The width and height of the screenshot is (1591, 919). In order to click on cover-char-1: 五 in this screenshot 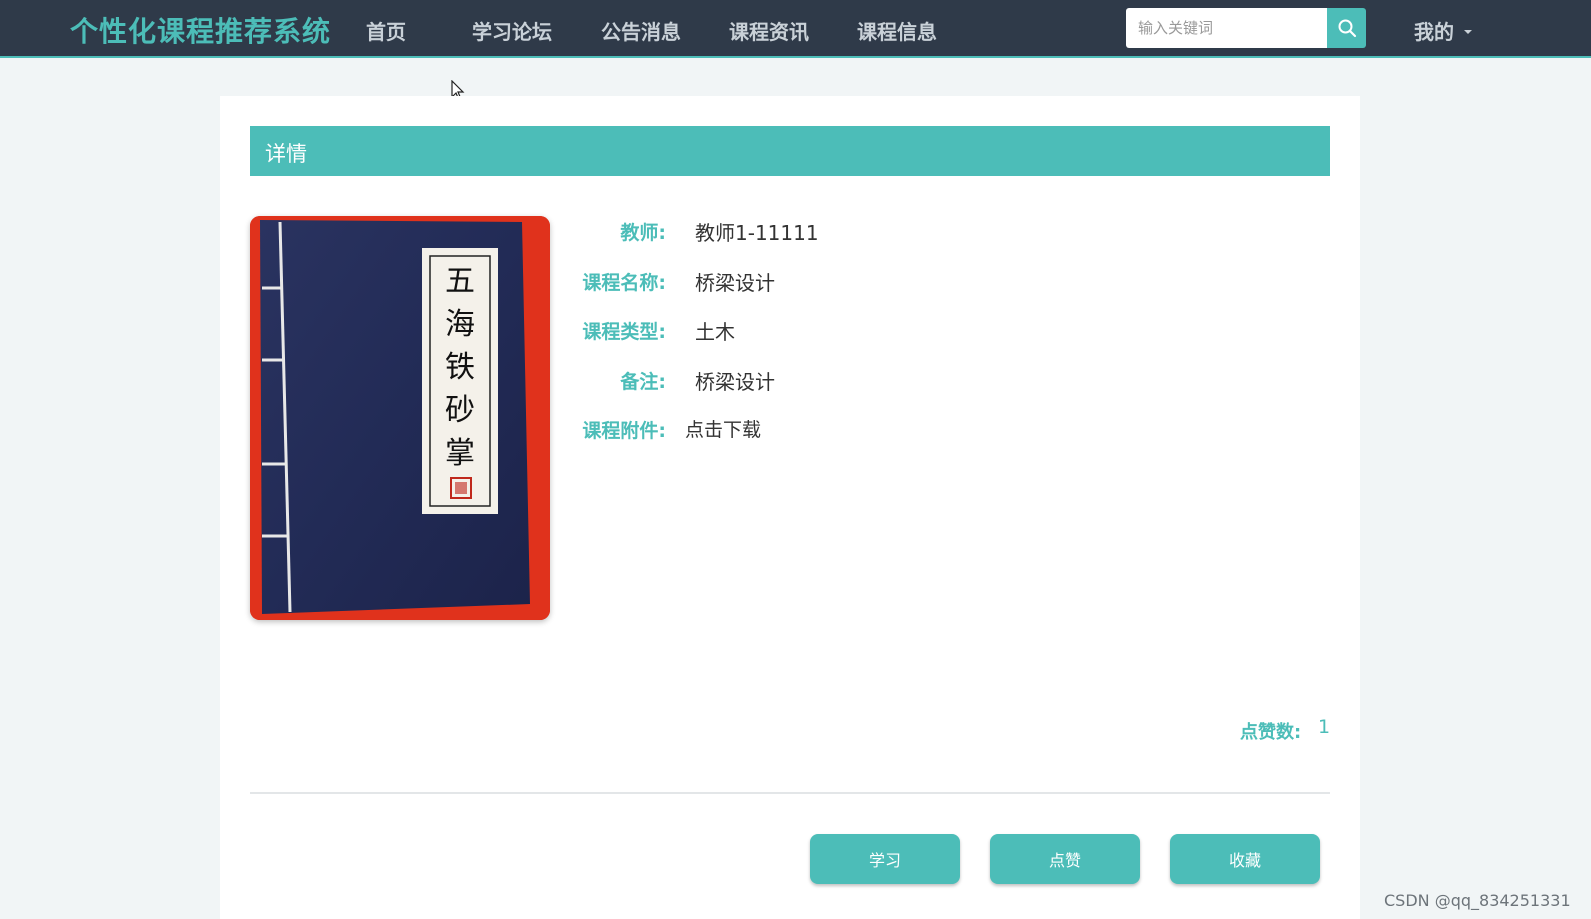, I will do `click(460, 281)`.